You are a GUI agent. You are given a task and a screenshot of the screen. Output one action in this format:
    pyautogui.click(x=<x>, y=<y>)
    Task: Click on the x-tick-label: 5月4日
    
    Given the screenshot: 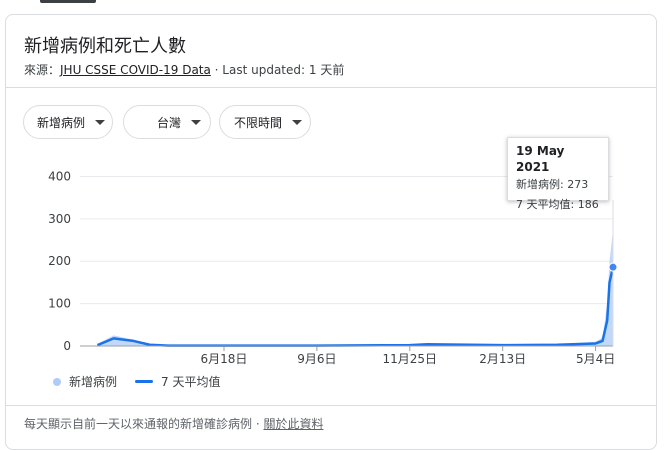 What is the action you would take?
    pyautogui.click(x=595, y=359)
    